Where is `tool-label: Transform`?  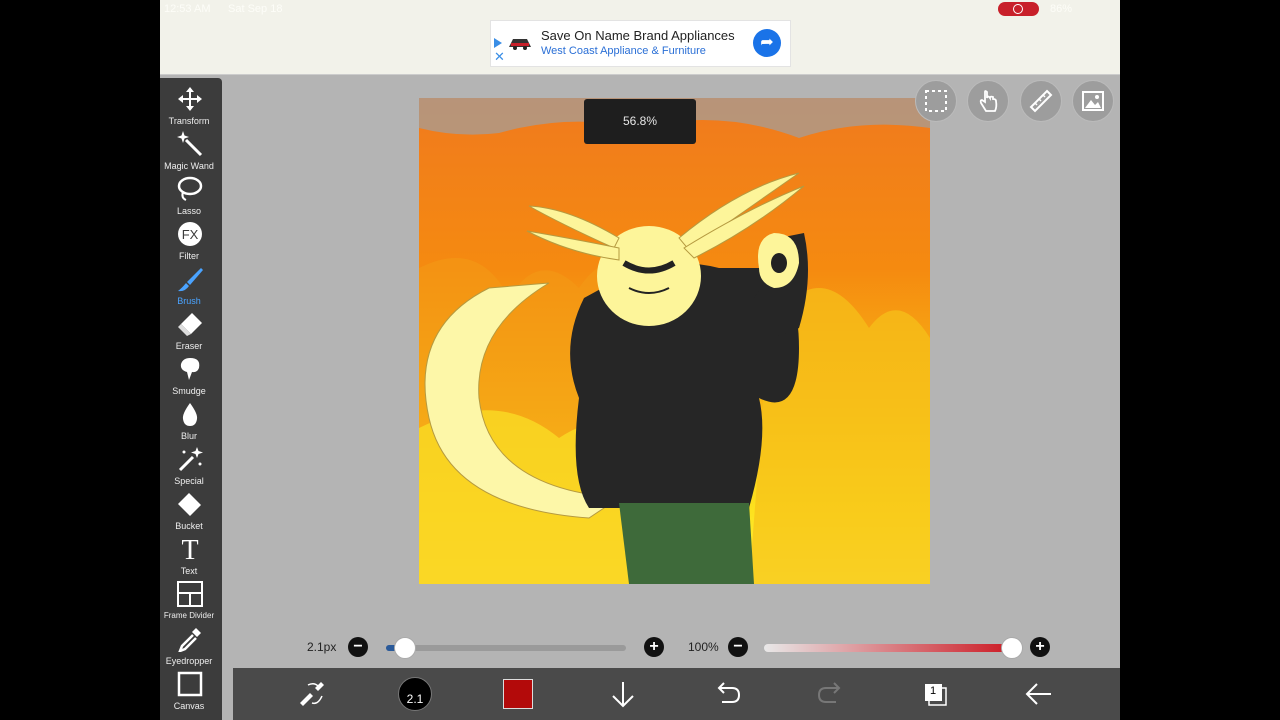
tool-label: Transform is located at coordinates (189, 121).